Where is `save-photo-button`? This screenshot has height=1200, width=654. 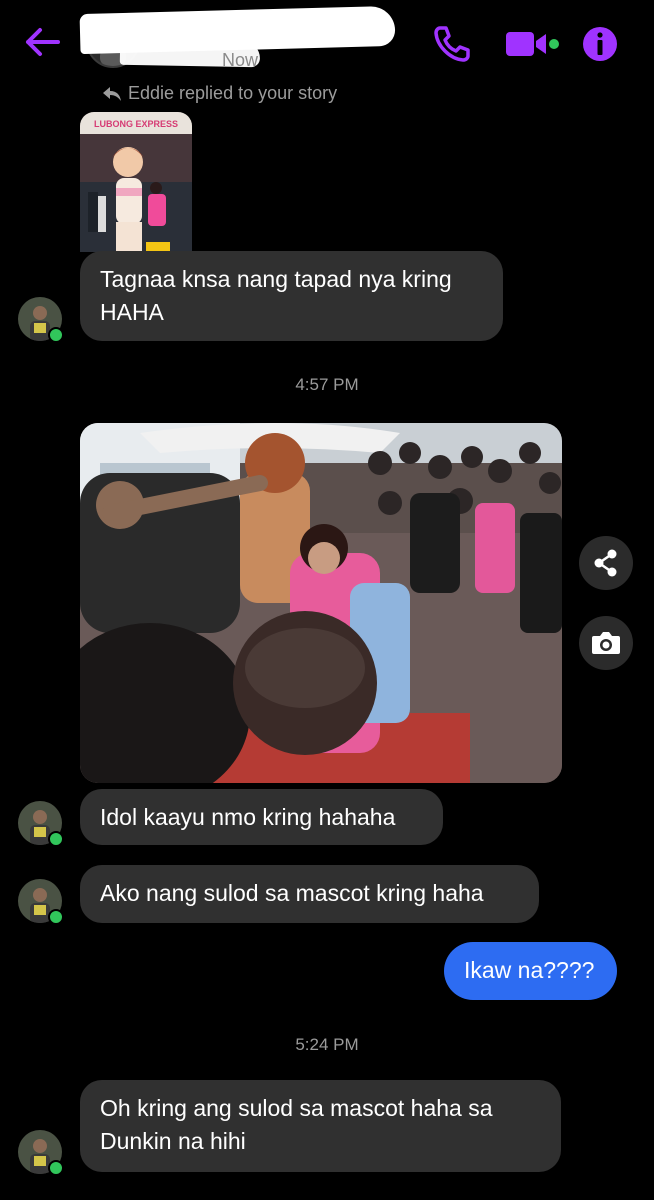
save-photo-button is located at coordinates (606, 643).